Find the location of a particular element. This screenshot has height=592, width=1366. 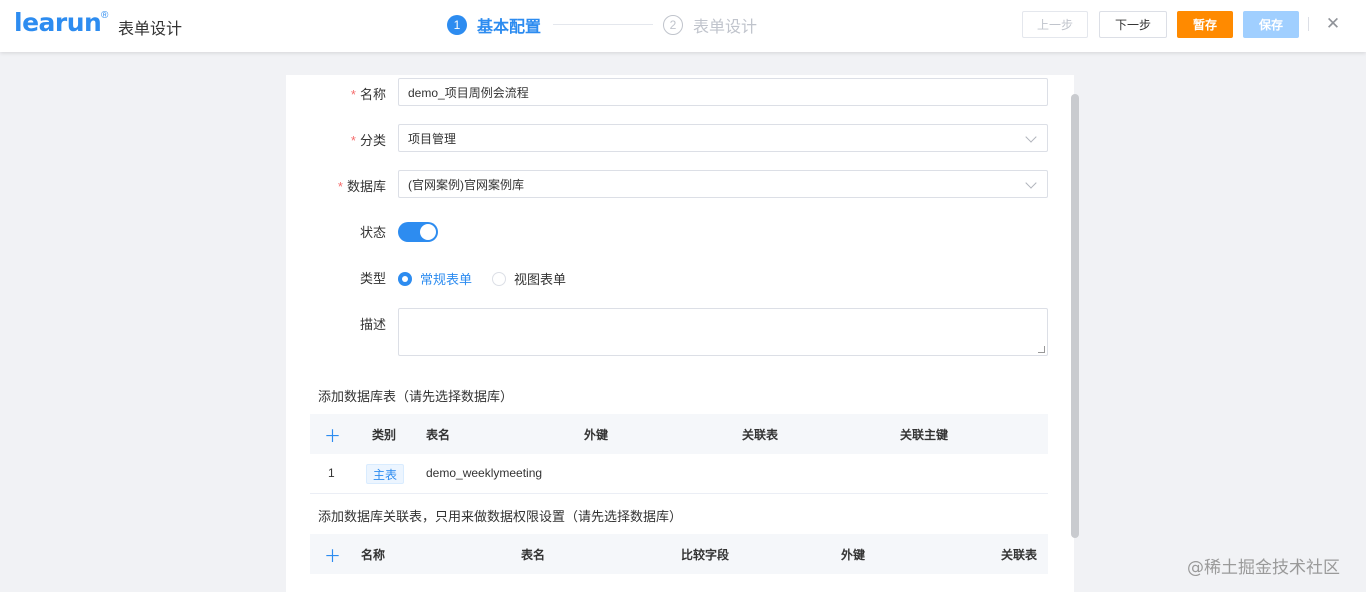

rel-tables-header: ＋ 名称 表名 比较字段 外键 关联表 is located at coordinates (679, 554).